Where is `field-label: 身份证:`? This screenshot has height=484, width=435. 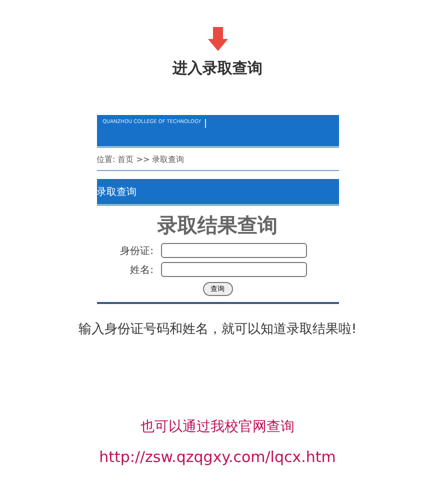 field-label: 身份证: is located at coordinates (136, 251).